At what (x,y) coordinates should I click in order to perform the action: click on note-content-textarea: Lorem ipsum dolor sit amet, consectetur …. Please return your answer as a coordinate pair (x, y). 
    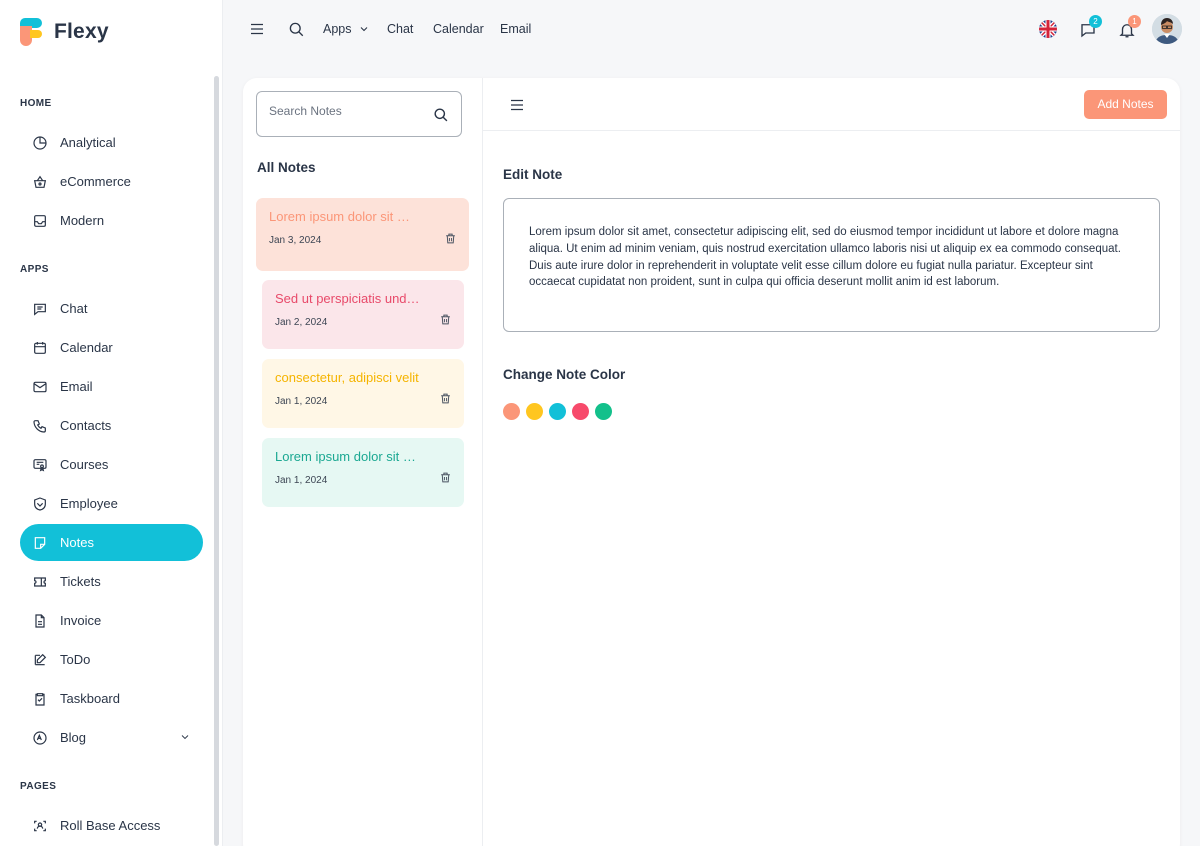
    Looking at the image, I should click on (831, 265).